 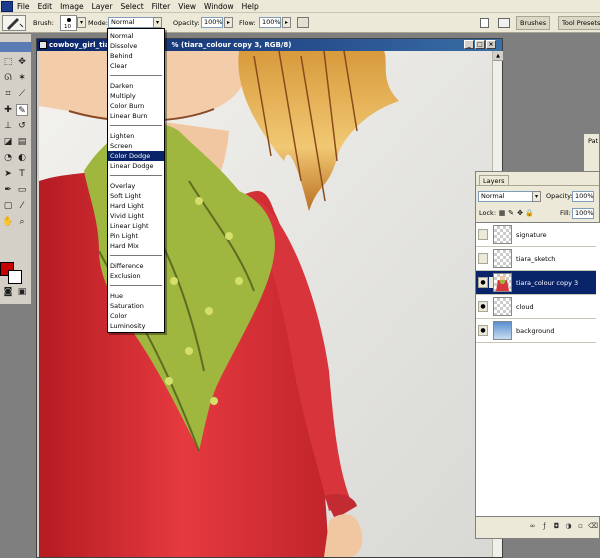 What do you see at coordinates (22, 110) in the screenshot?
I see `brush-tool-icon: ✎` at bounding box center [22, 110].